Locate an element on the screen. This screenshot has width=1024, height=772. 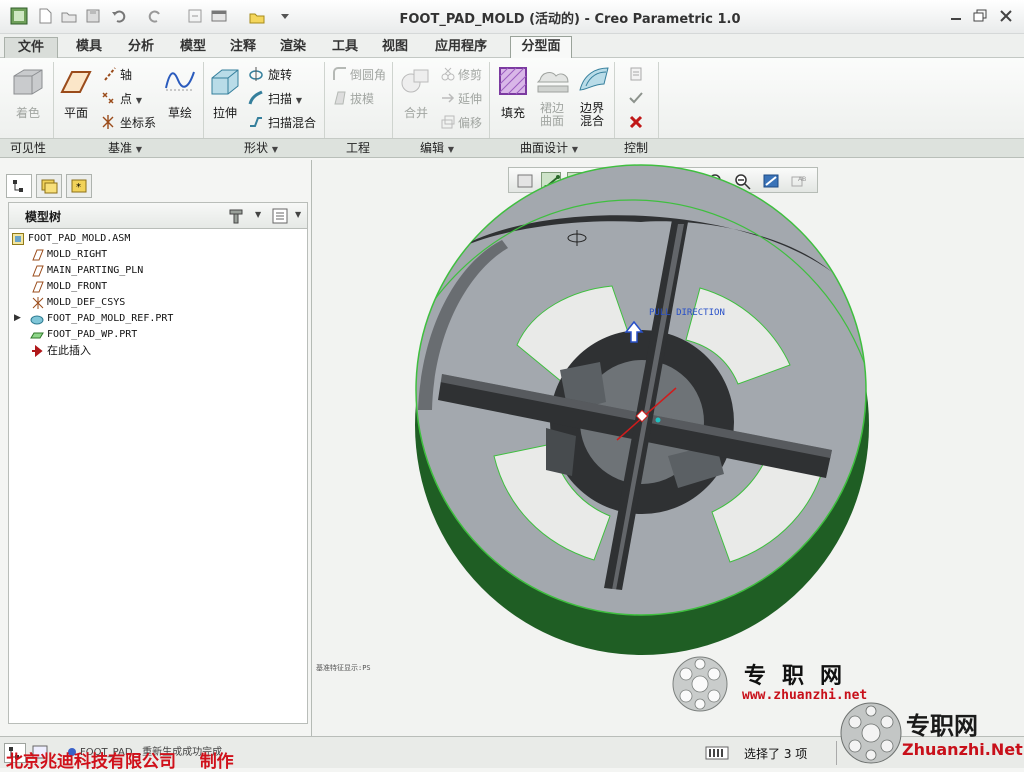
extrude-label: 拉伸 is located at coordinates (225, 112).